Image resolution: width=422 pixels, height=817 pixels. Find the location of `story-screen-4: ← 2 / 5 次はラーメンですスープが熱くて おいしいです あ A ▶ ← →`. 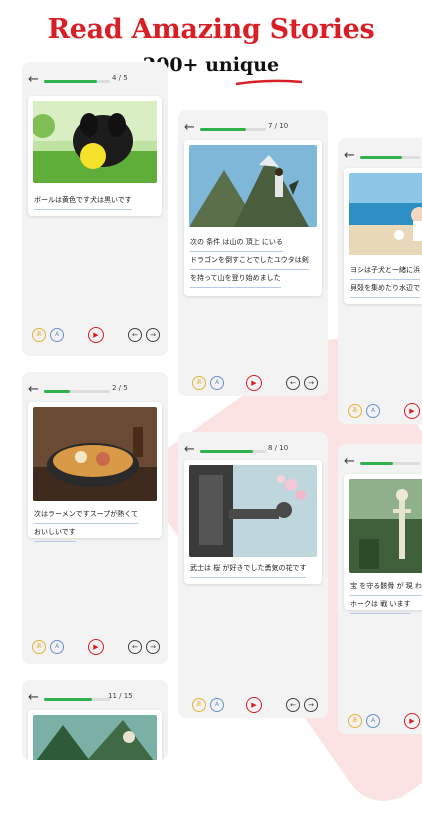

story-screen-4: ← 2 / 5 次はラーメンですスープが熱くて おいしいです あ A ▶ ← → is located at coordinates (95, 518).